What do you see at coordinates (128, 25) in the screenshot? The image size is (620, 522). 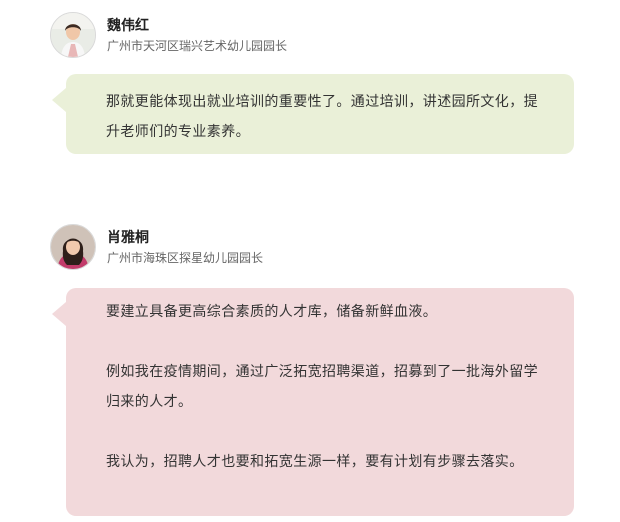 I see `speaker-name: 魏伟红` at bounding box center [128, 25].